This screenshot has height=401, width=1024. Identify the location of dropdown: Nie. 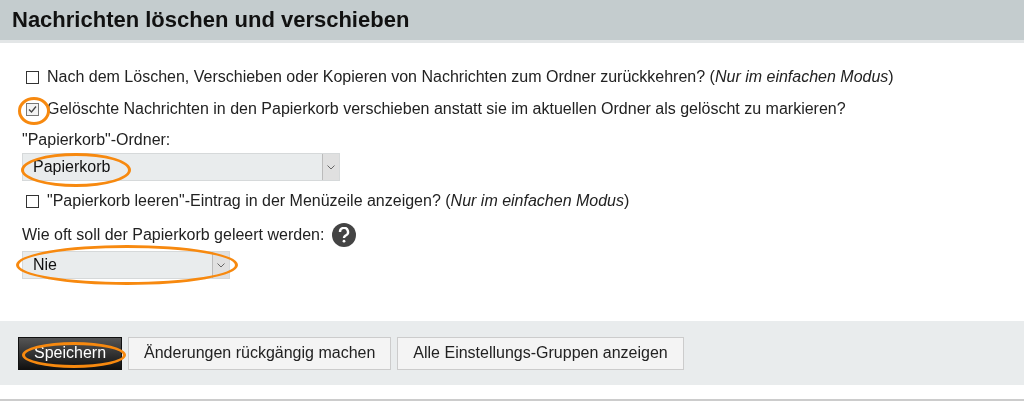
(126, 265).